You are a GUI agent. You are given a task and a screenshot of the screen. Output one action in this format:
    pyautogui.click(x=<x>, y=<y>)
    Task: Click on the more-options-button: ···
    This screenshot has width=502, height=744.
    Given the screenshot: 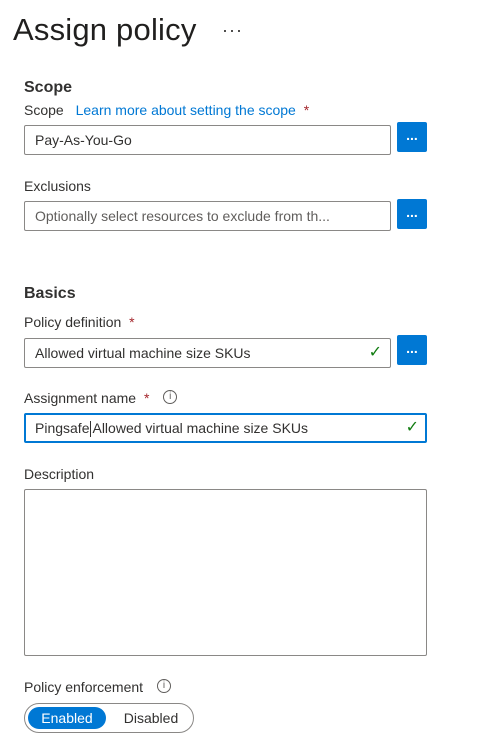 What is the action you would take?
    pyautogui.click(x=232, y=30)
    